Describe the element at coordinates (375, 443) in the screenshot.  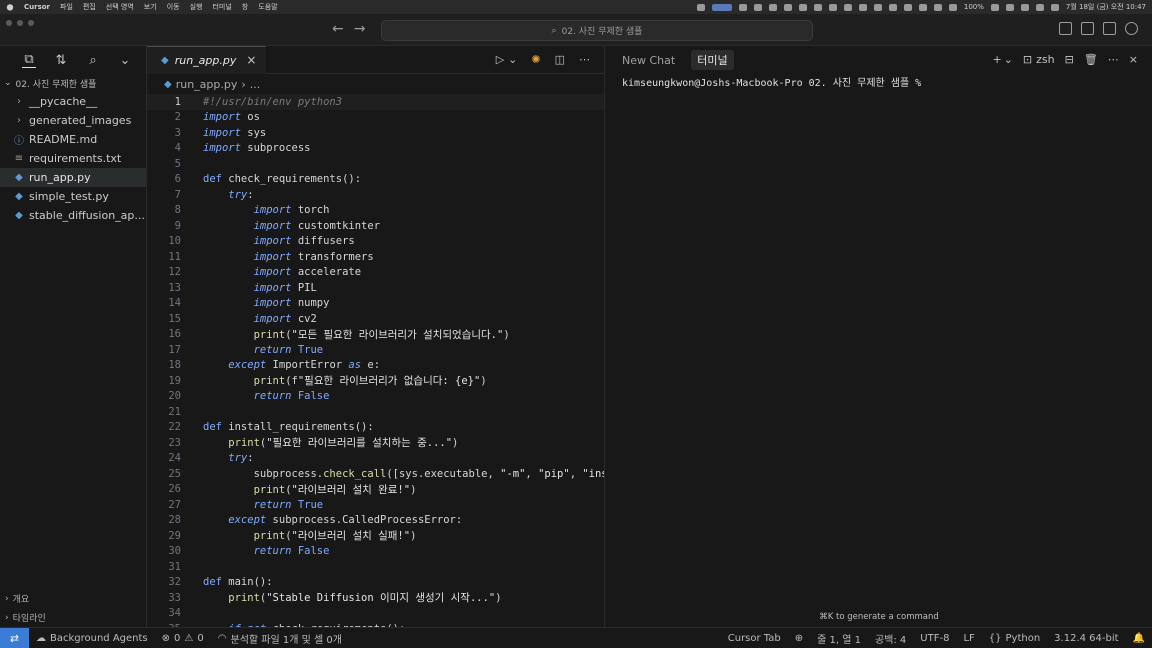
I see `code-line: 23 print("필요한 라이브러리를 설치하는 중...")` at that location.